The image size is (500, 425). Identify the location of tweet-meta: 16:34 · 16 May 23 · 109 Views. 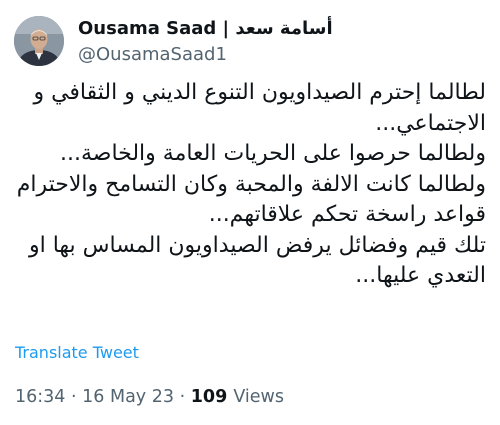
(149, 397).